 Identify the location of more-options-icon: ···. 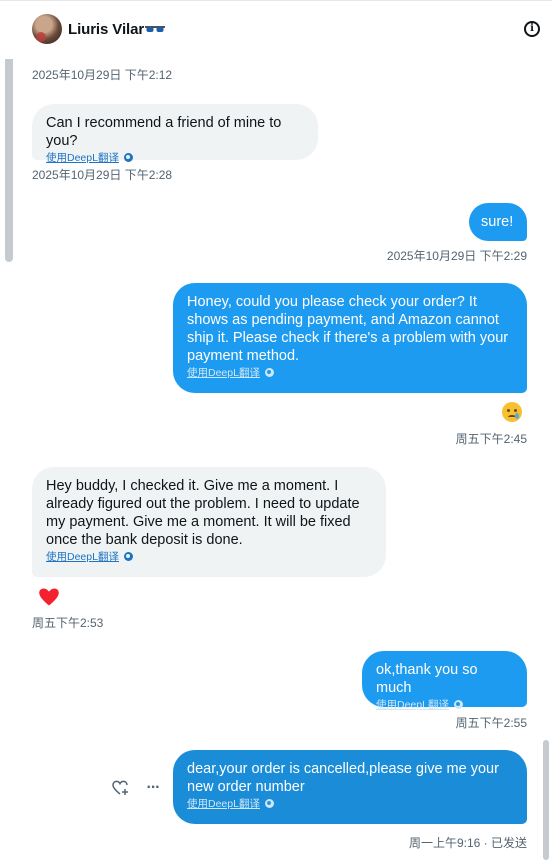
(153, 788).